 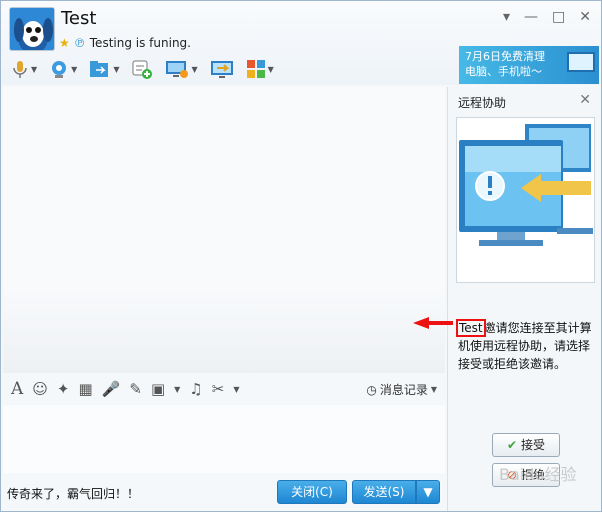 I want to click on remote-assist-button, so click(x=222, y=69).